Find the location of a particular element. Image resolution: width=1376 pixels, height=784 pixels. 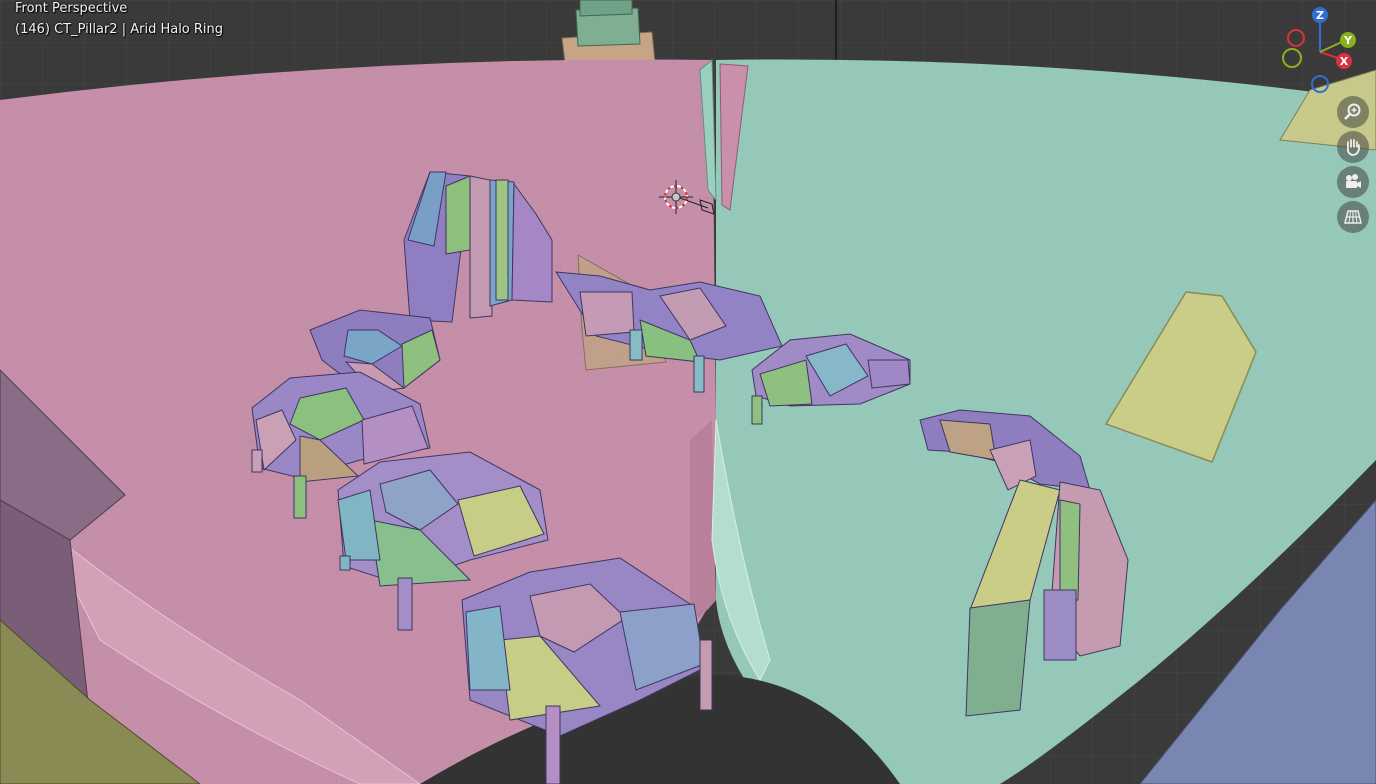

pan-button is located at coordinates (1353, 147).